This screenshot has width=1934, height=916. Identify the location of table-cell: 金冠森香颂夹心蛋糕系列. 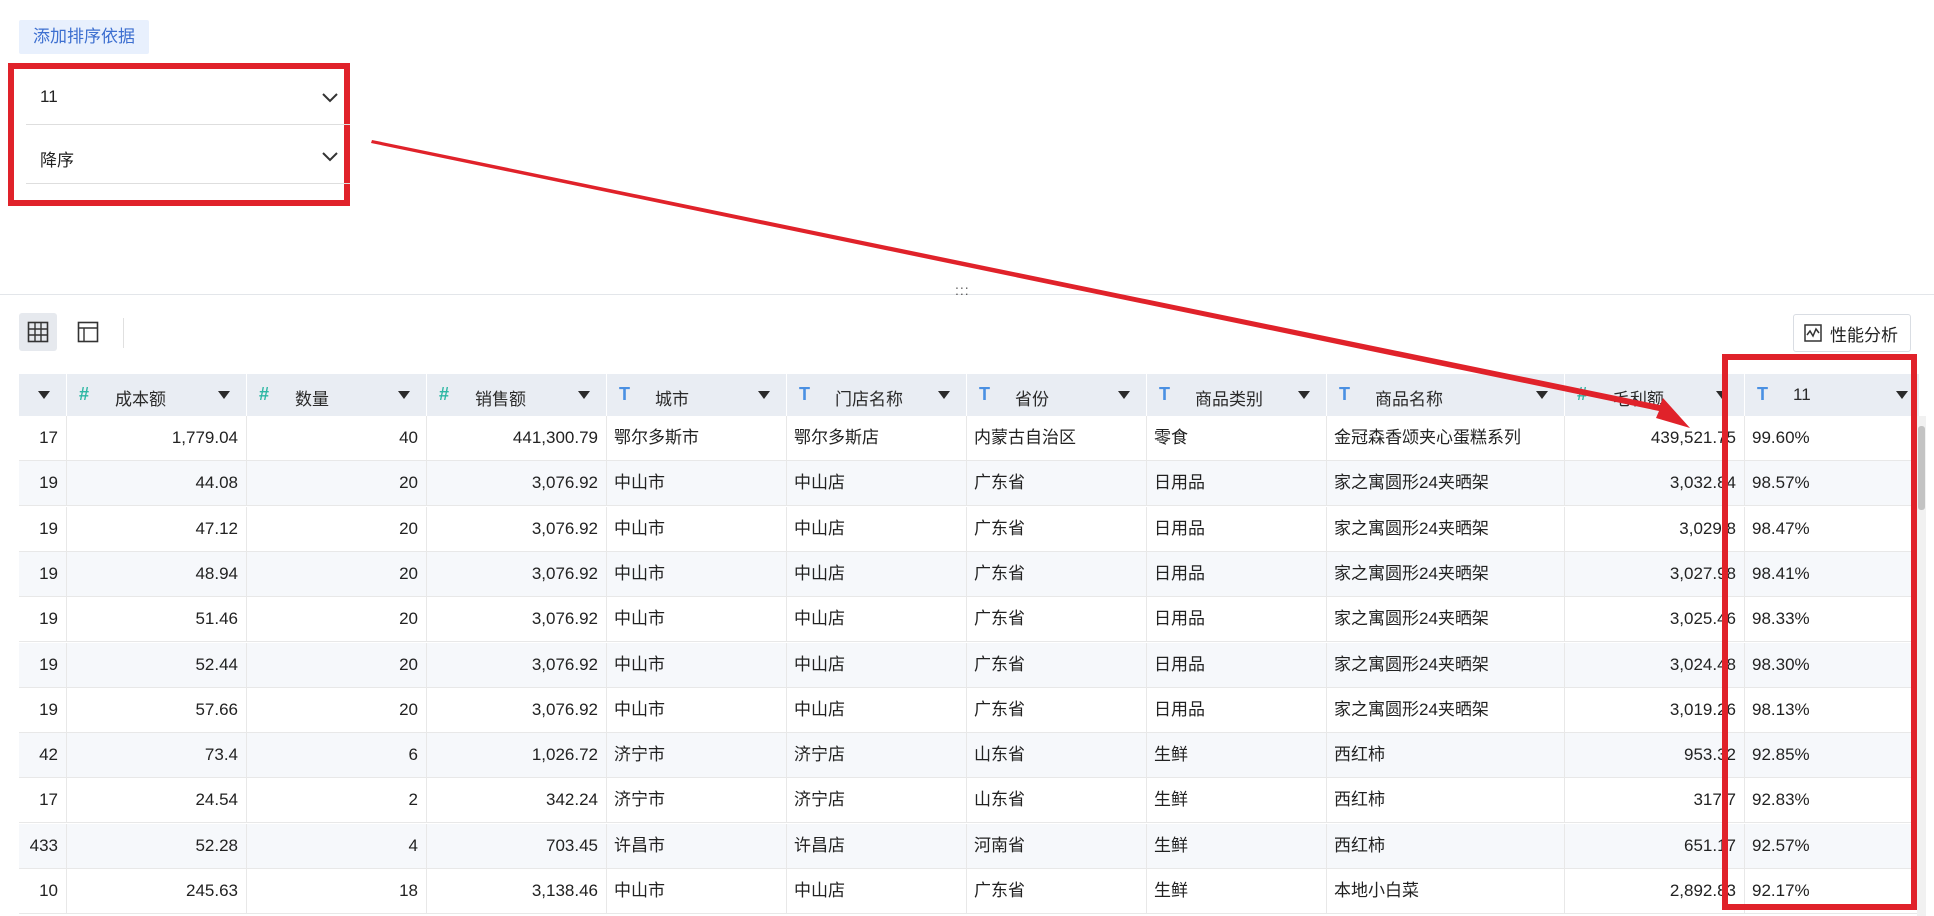
(1446, 438).